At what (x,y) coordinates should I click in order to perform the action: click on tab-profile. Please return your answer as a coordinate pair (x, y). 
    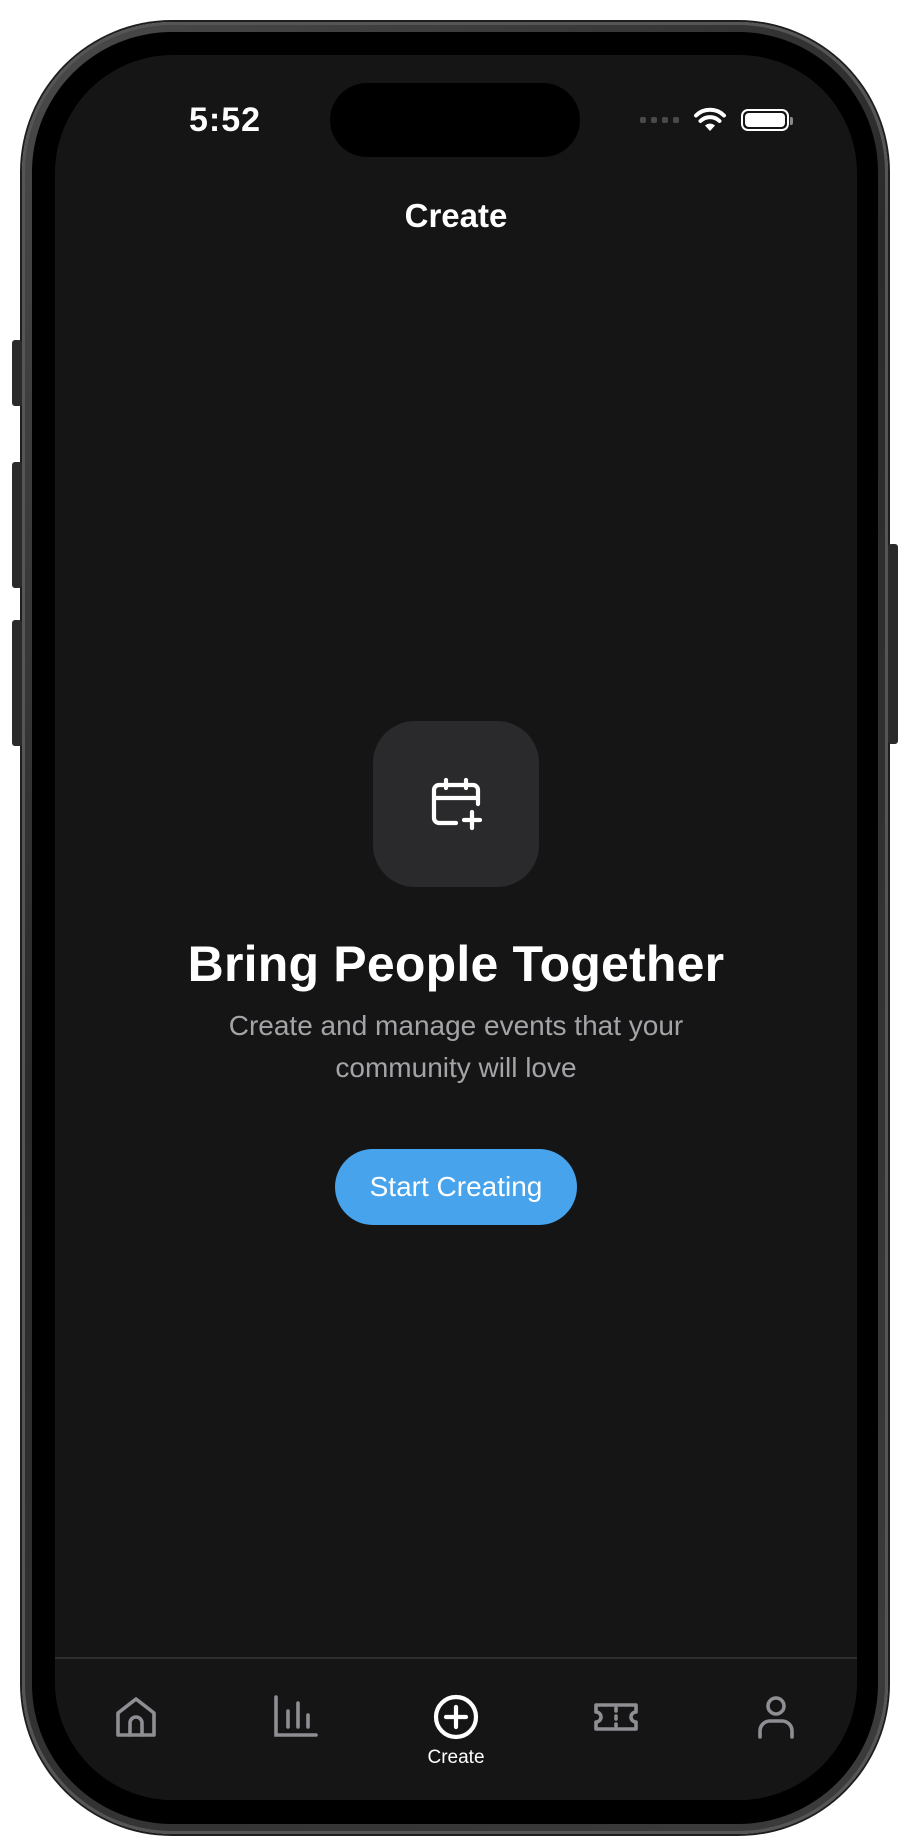
    Looking at the image, I should click on (776, 1733).